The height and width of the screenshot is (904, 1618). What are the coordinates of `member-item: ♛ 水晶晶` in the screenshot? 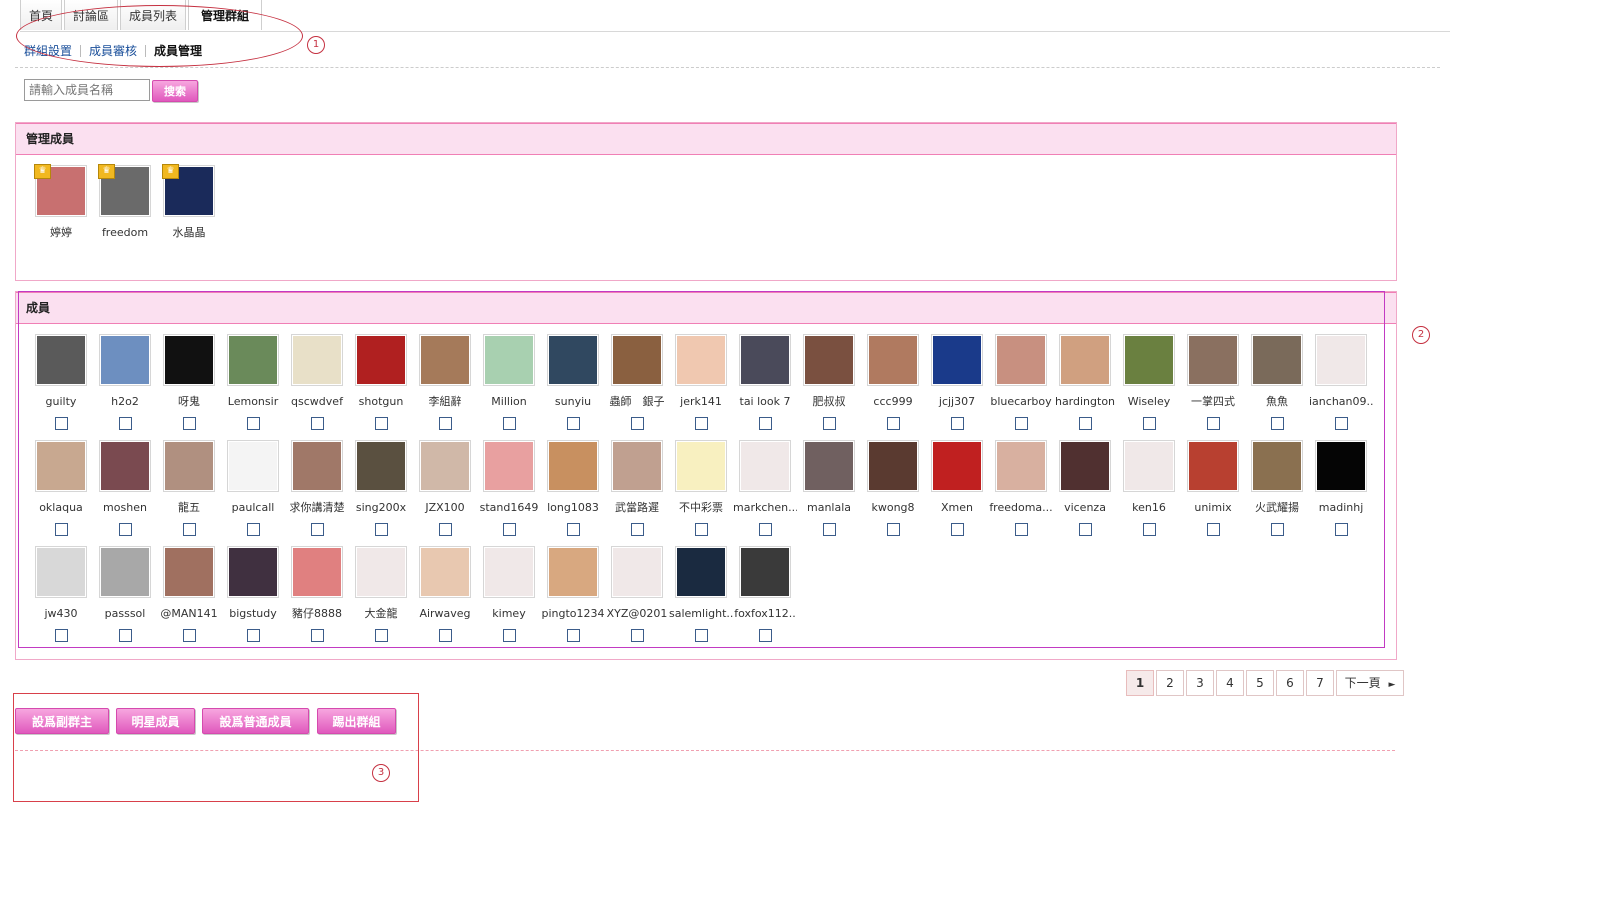 It's located at (189, 202).